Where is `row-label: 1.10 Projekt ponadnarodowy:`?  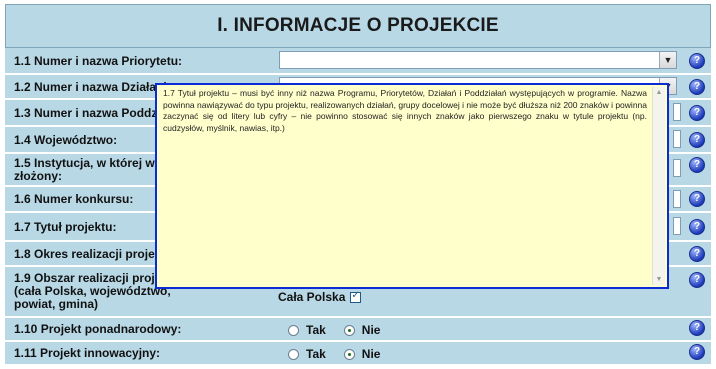 row-label: 1.10 Projekt ponadnarodowy: is located at coordinates (98, 329).